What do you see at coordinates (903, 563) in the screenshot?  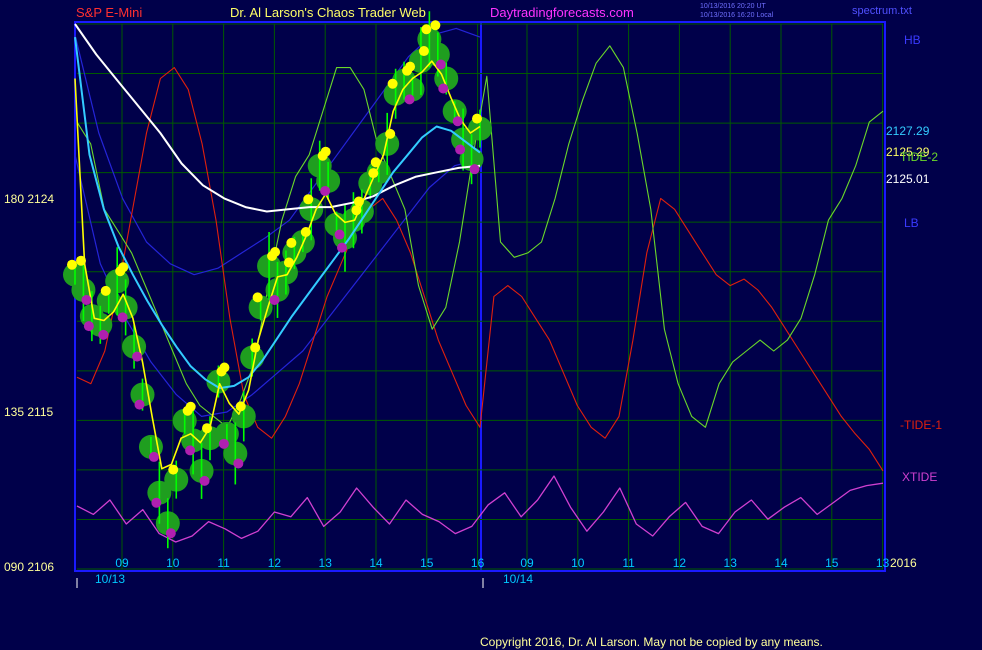 I see `year-label: 2016` at bounding box center [903, 563].